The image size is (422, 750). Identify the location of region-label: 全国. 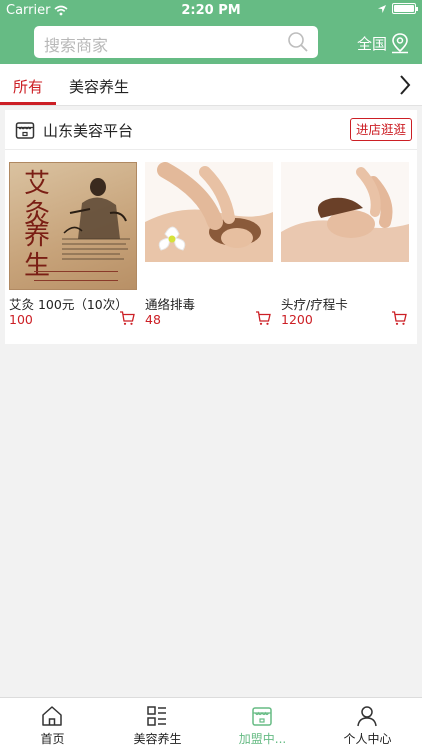
(372, 43).